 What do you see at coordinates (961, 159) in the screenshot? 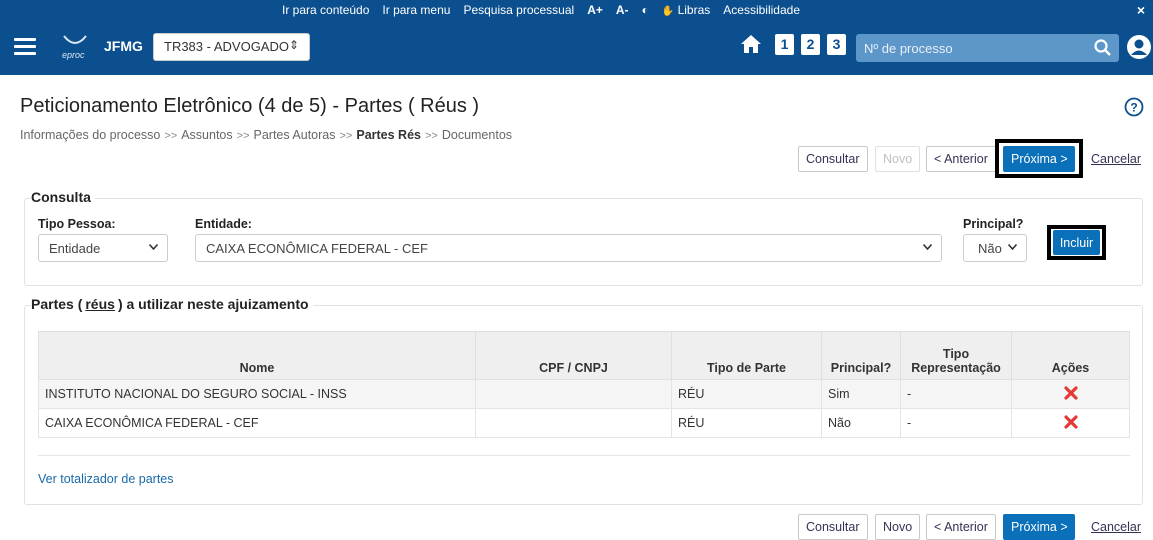
I see `anterior-button-top: < Anterior` at bounding box center [961, 159].